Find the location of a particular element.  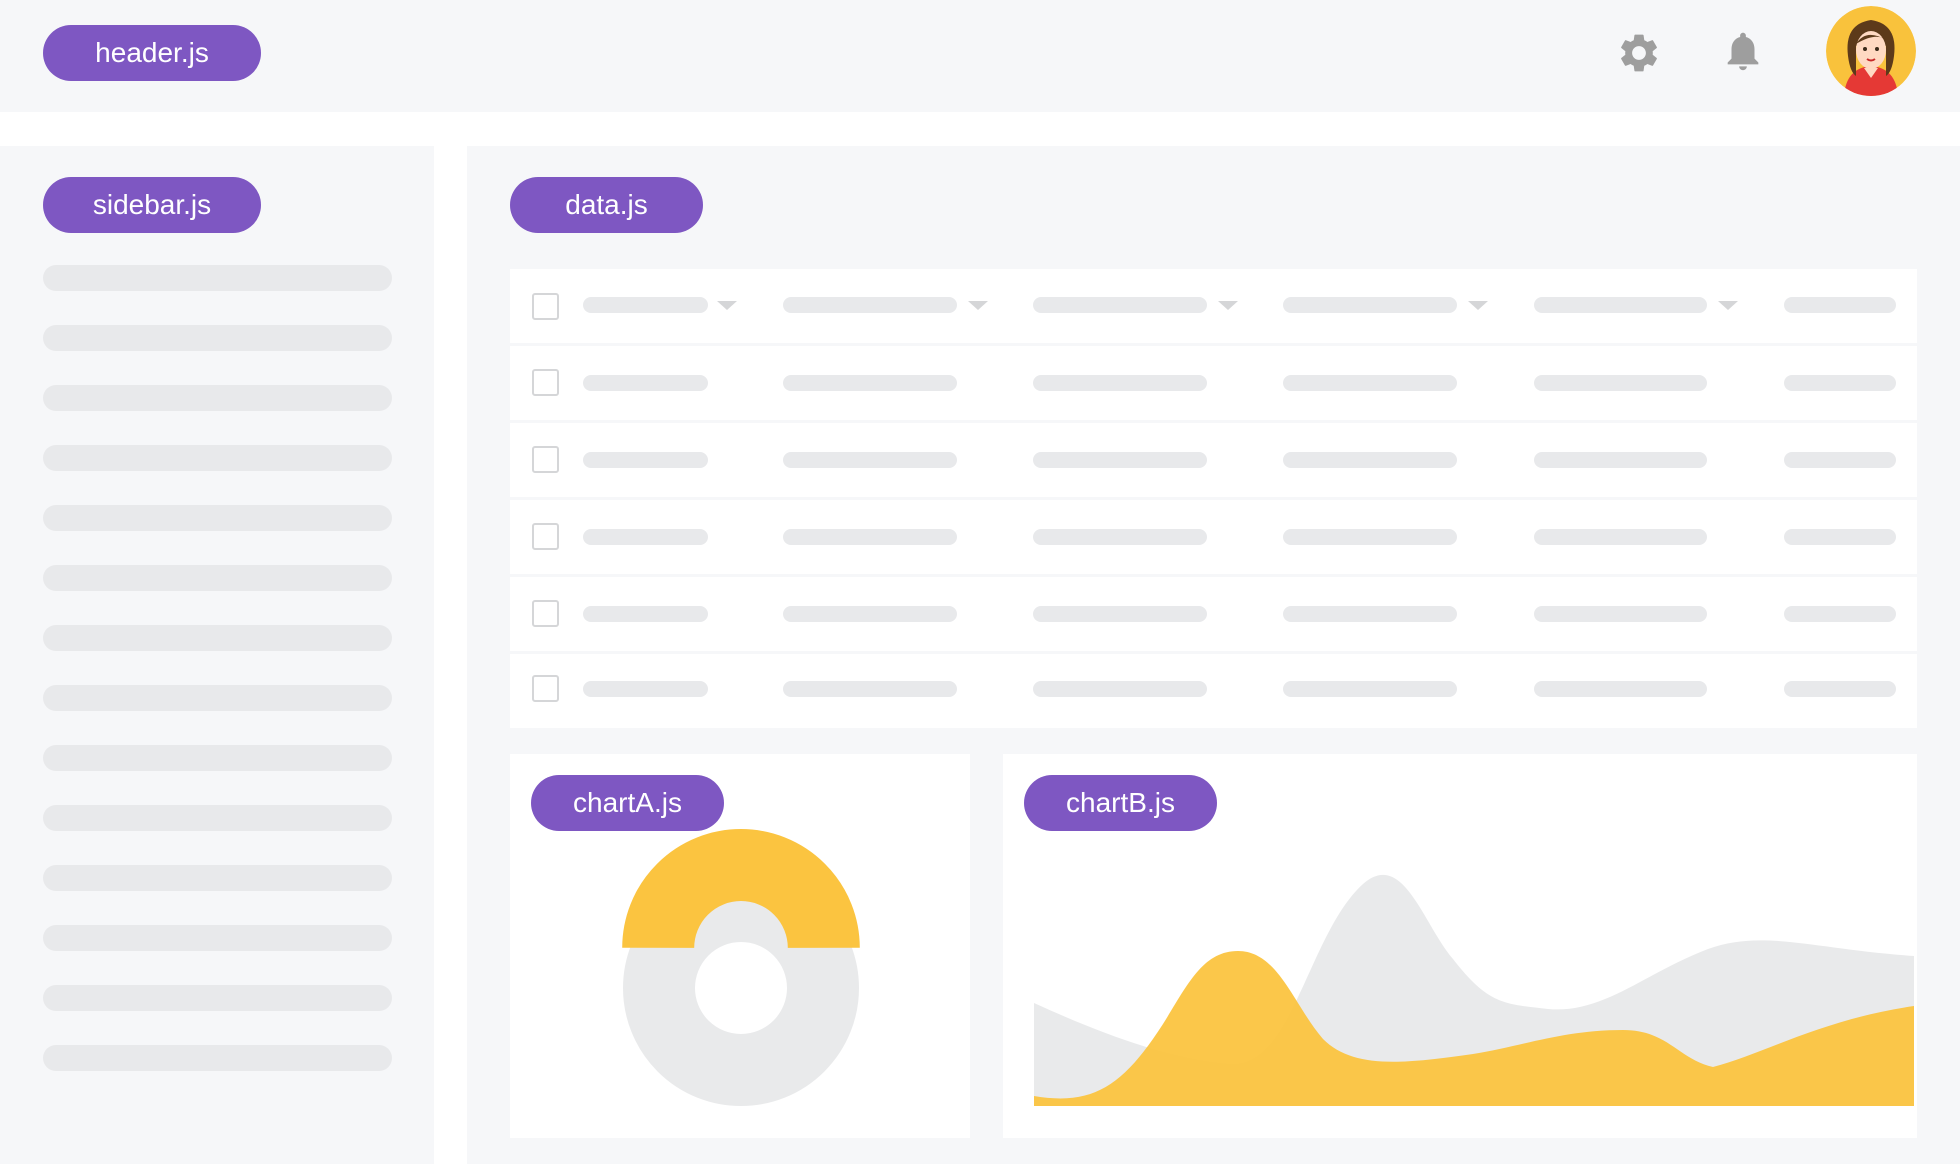

data-label: data.js is located at coordinates (606, 205).